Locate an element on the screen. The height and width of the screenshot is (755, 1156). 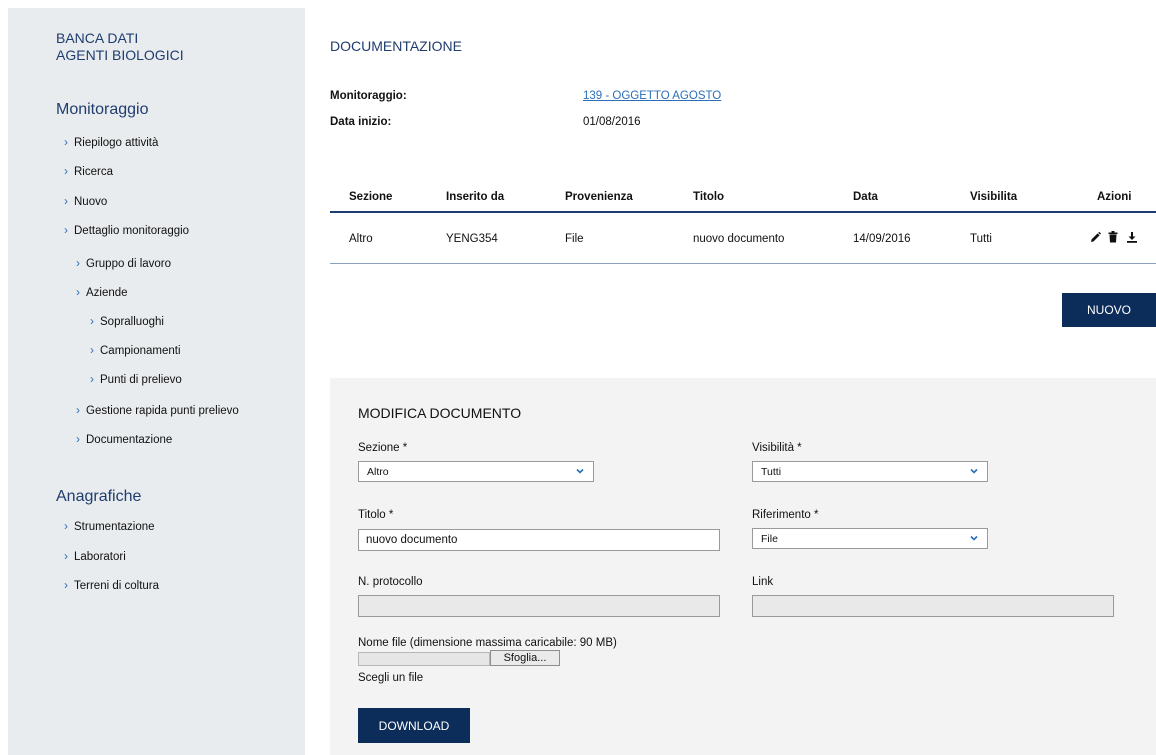
download-icon is located at coordinates (1132, 237).